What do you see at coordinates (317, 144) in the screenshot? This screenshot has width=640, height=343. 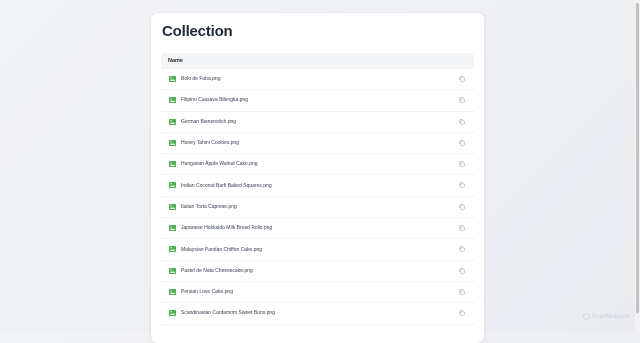 I see `table-row: Honey Tahini Cookies.png` at bounding box center [317, 144].